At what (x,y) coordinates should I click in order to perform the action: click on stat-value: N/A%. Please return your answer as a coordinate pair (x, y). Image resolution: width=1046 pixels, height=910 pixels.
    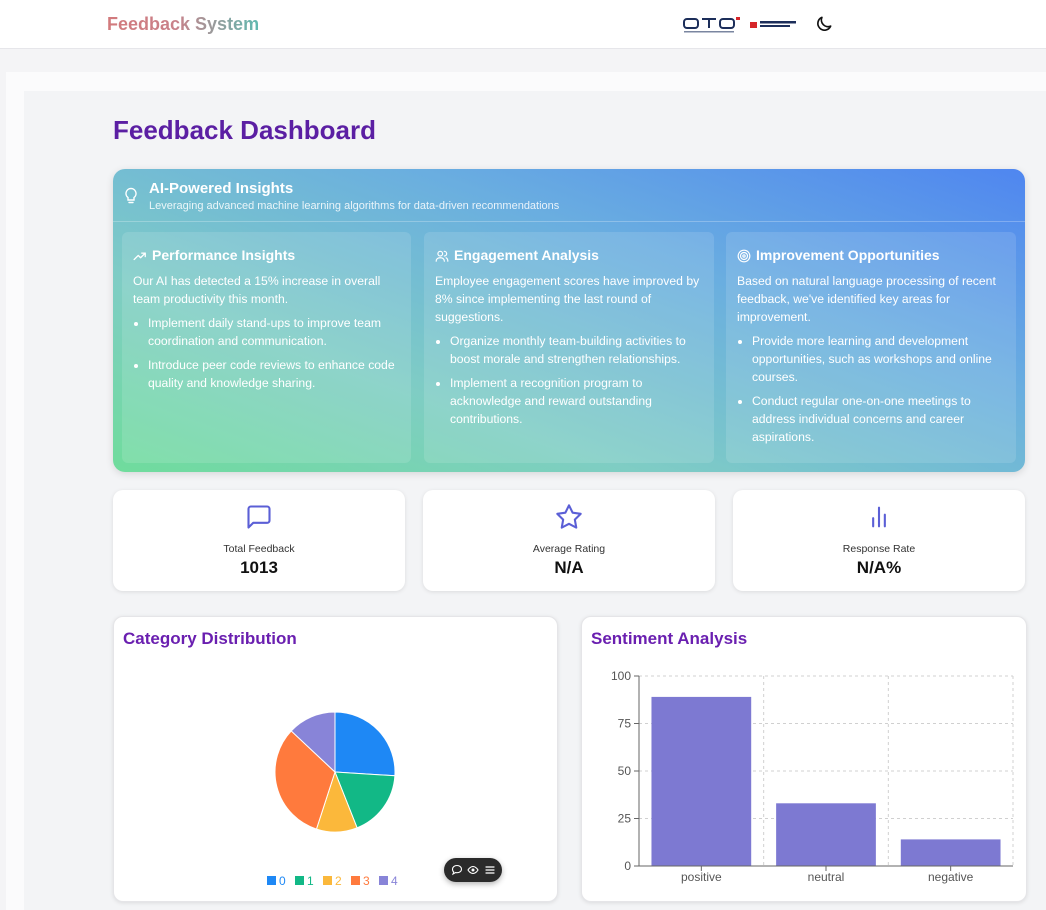
    Looking at the image, I should click on (879, 567).